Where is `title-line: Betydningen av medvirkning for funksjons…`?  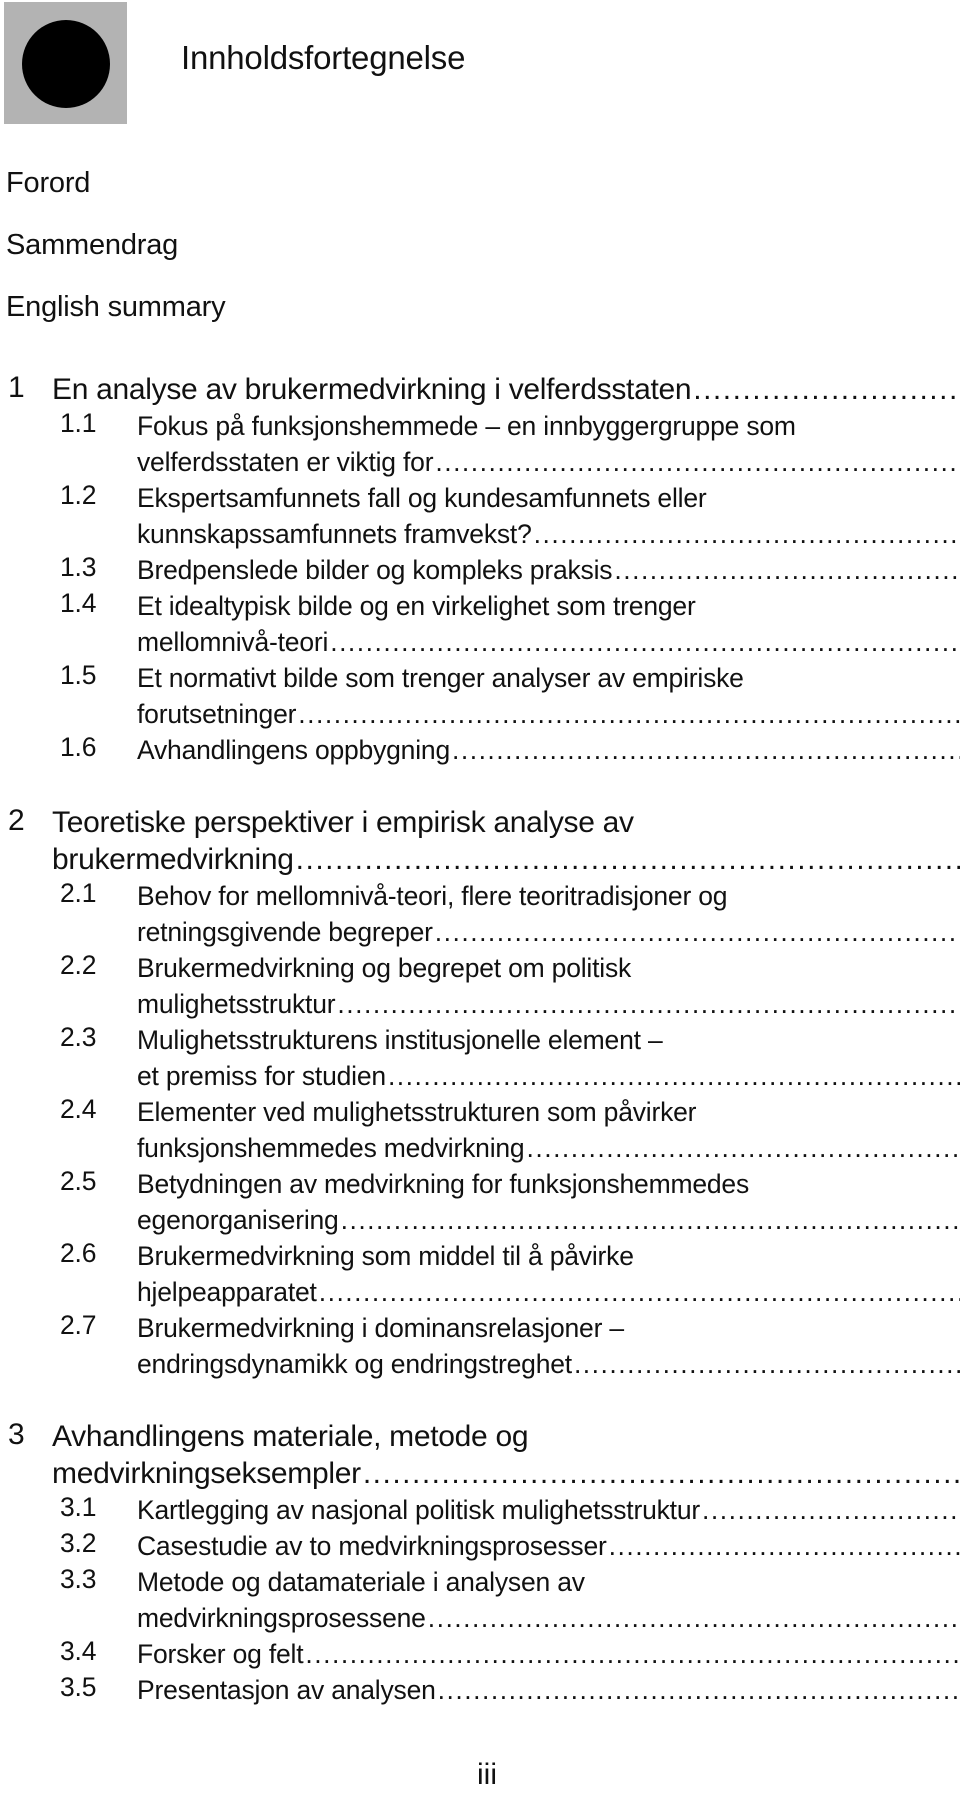
title-line: Betydningen av medvirkning for funksjons… is located at coordinates (548, 1184).